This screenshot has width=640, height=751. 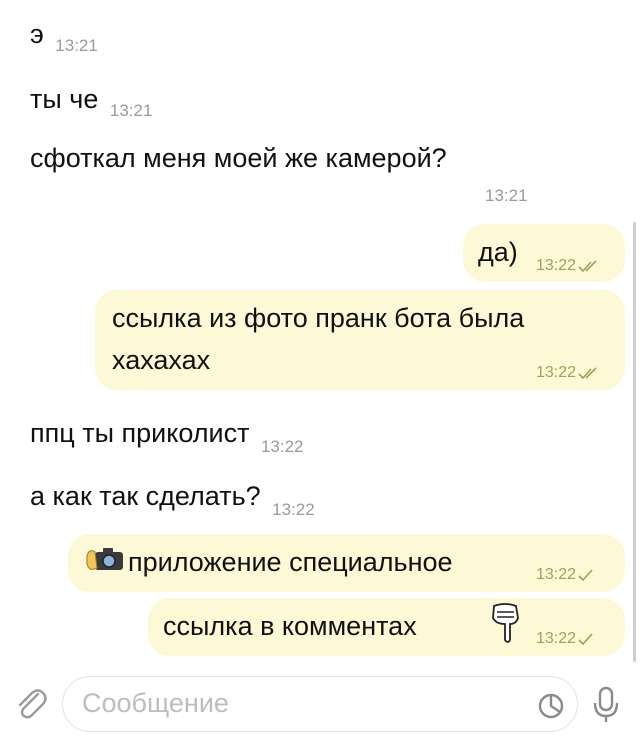 I want to click on camera-hand-icon, so click(x=104, y=559).